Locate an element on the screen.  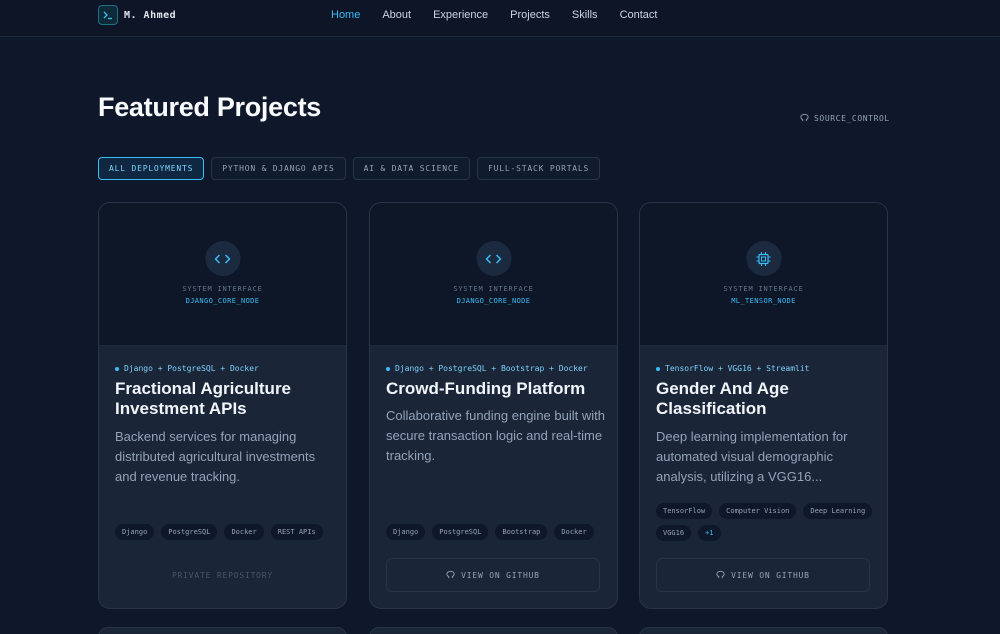
tech-stack: Django + PostgreSQL + Docker is located at coordinates (187, 368).